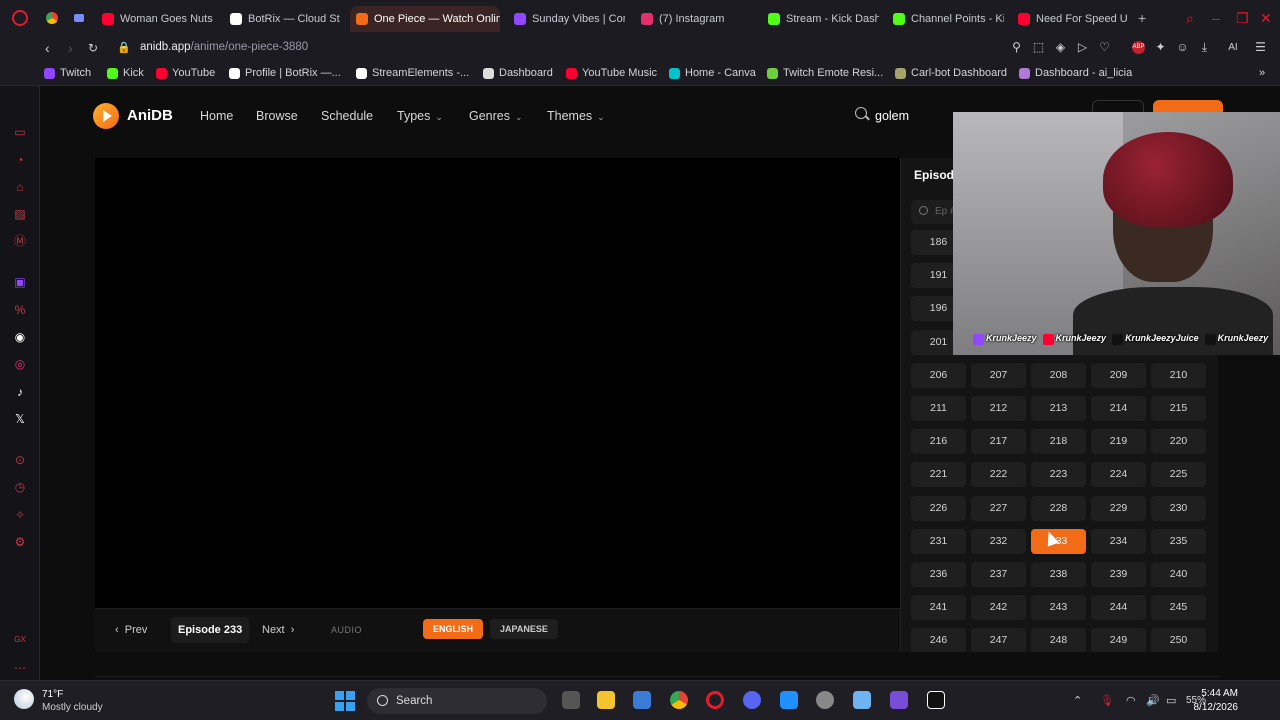 The image size is (1280, 720). Describe the element at coordinates (1118, 375) in the screenshot. I see `episode-button: 209` at that location.